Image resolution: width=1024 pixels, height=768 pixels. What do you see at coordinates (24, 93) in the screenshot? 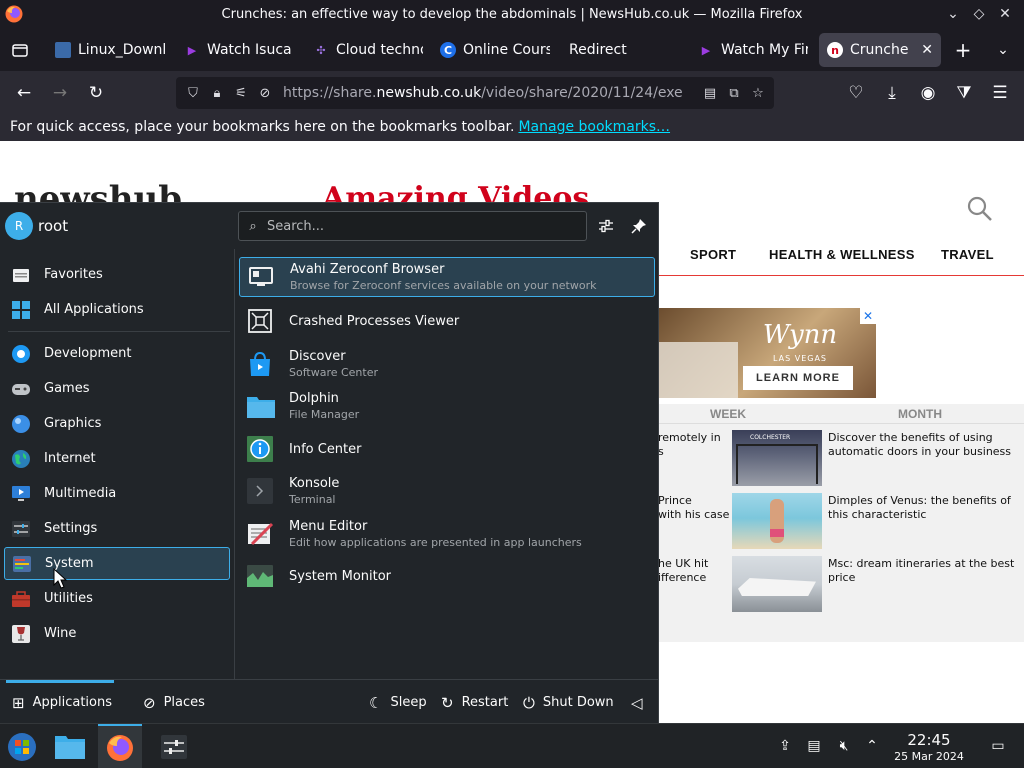
I see `back-icon: ←` at bounding box center [24, 93].